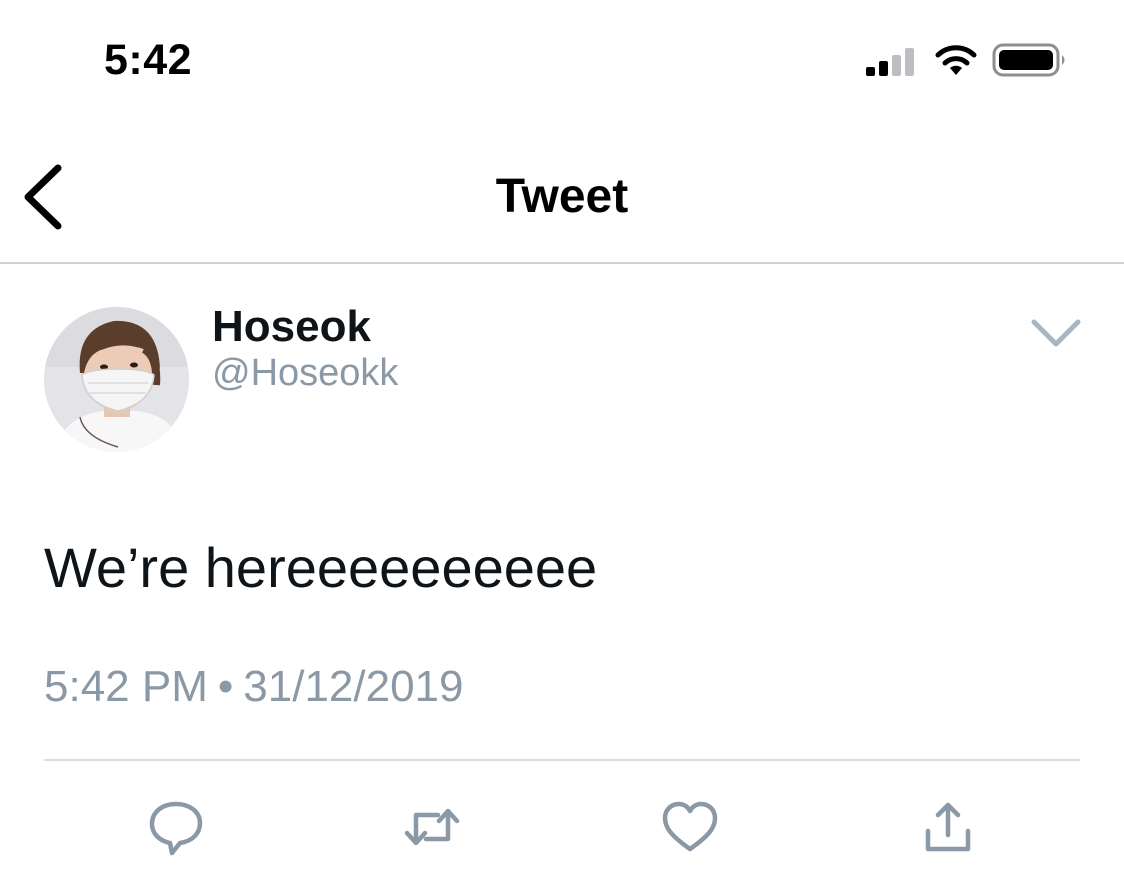 Image resolution: width=1124 pixels, height=885 pixels. Describe the element at coordinates (562, 263) in the screenshot. I see `header-divider` at that location.